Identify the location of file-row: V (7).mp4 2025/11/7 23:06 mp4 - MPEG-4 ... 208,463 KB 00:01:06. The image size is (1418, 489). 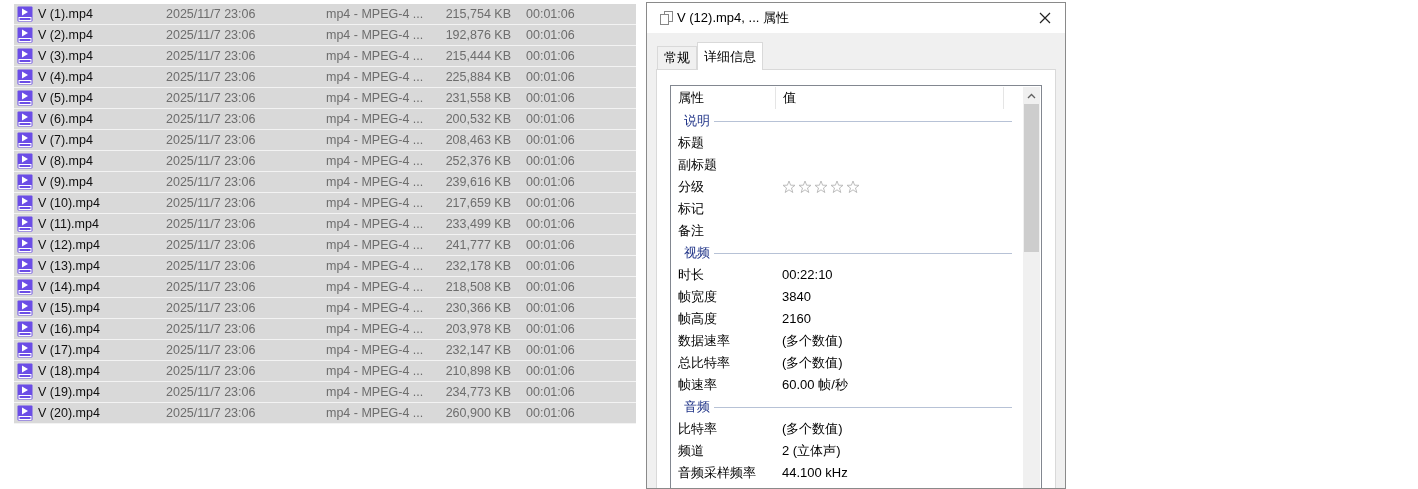
(325, 140).